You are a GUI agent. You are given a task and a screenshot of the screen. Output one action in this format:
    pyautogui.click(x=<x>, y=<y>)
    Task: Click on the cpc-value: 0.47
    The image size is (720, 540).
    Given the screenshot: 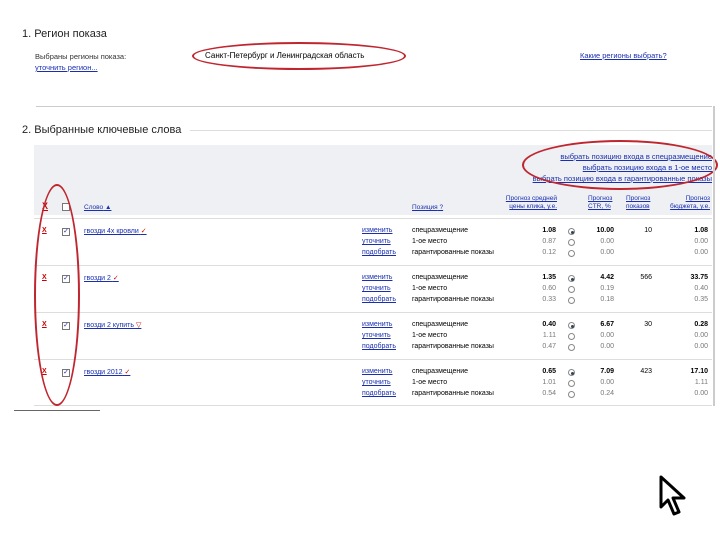 What is the action you would take?
    pyautogui.click(x=549, y=346)
    